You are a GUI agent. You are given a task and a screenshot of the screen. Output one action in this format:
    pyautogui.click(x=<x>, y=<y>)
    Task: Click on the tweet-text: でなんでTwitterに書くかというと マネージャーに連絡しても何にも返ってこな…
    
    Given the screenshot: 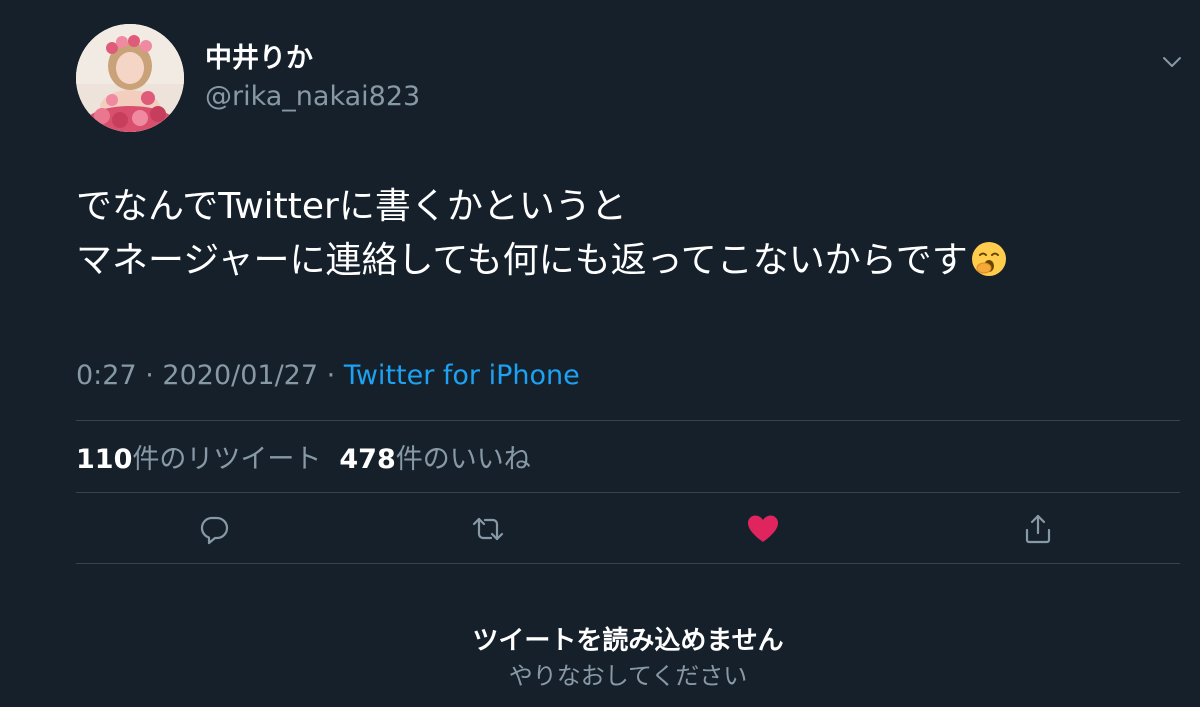 What is the action you would take?
    pyautogui.click(x=626, y=234)
    